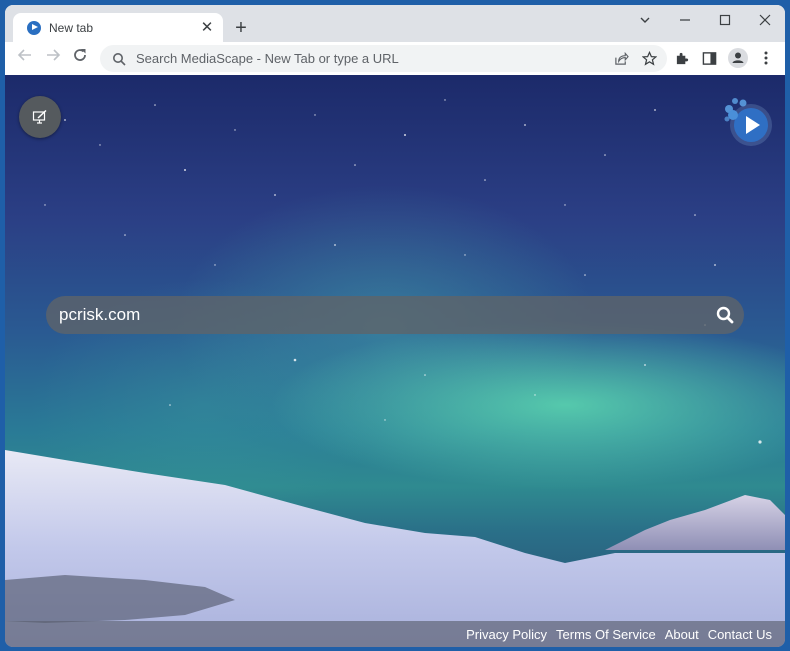 The image size is (790, 651). What do you see at coordinates (71, 27) in the screenshot?
I see `tab-title: New tab` at bounding box center [71, 27].